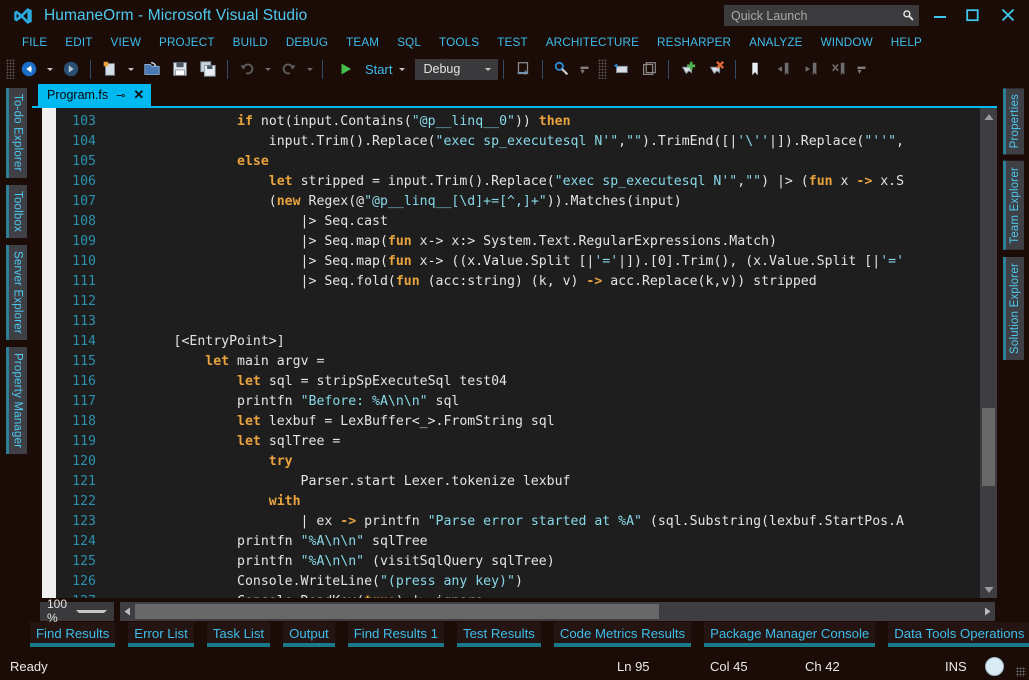  I want to click on menu-item-project: PROJECT, so click(187, 42).